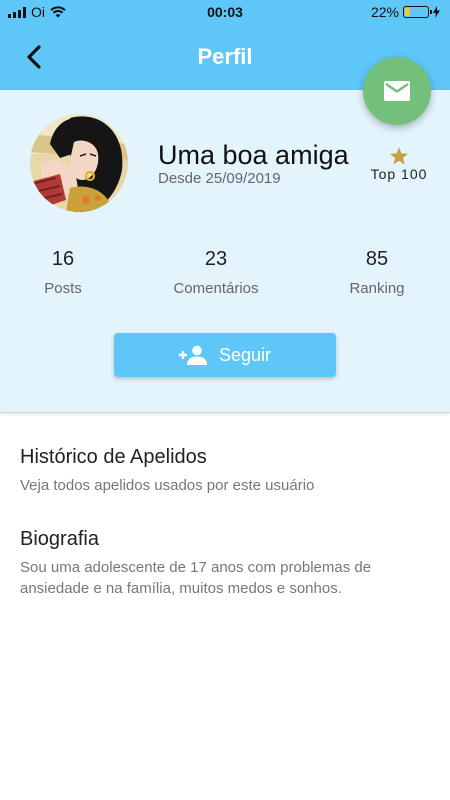 The image size is (450, 800). I want to click on status-bar: Oi 00:03 22%, so click(225, 12).